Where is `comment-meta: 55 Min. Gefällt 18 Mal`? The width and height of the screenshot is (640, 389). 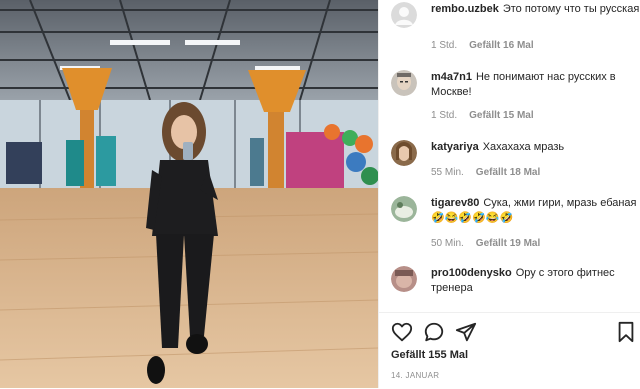 comment-meta: 55 Min. Gefällt 18 Mal is located at coordinates (485, 172).